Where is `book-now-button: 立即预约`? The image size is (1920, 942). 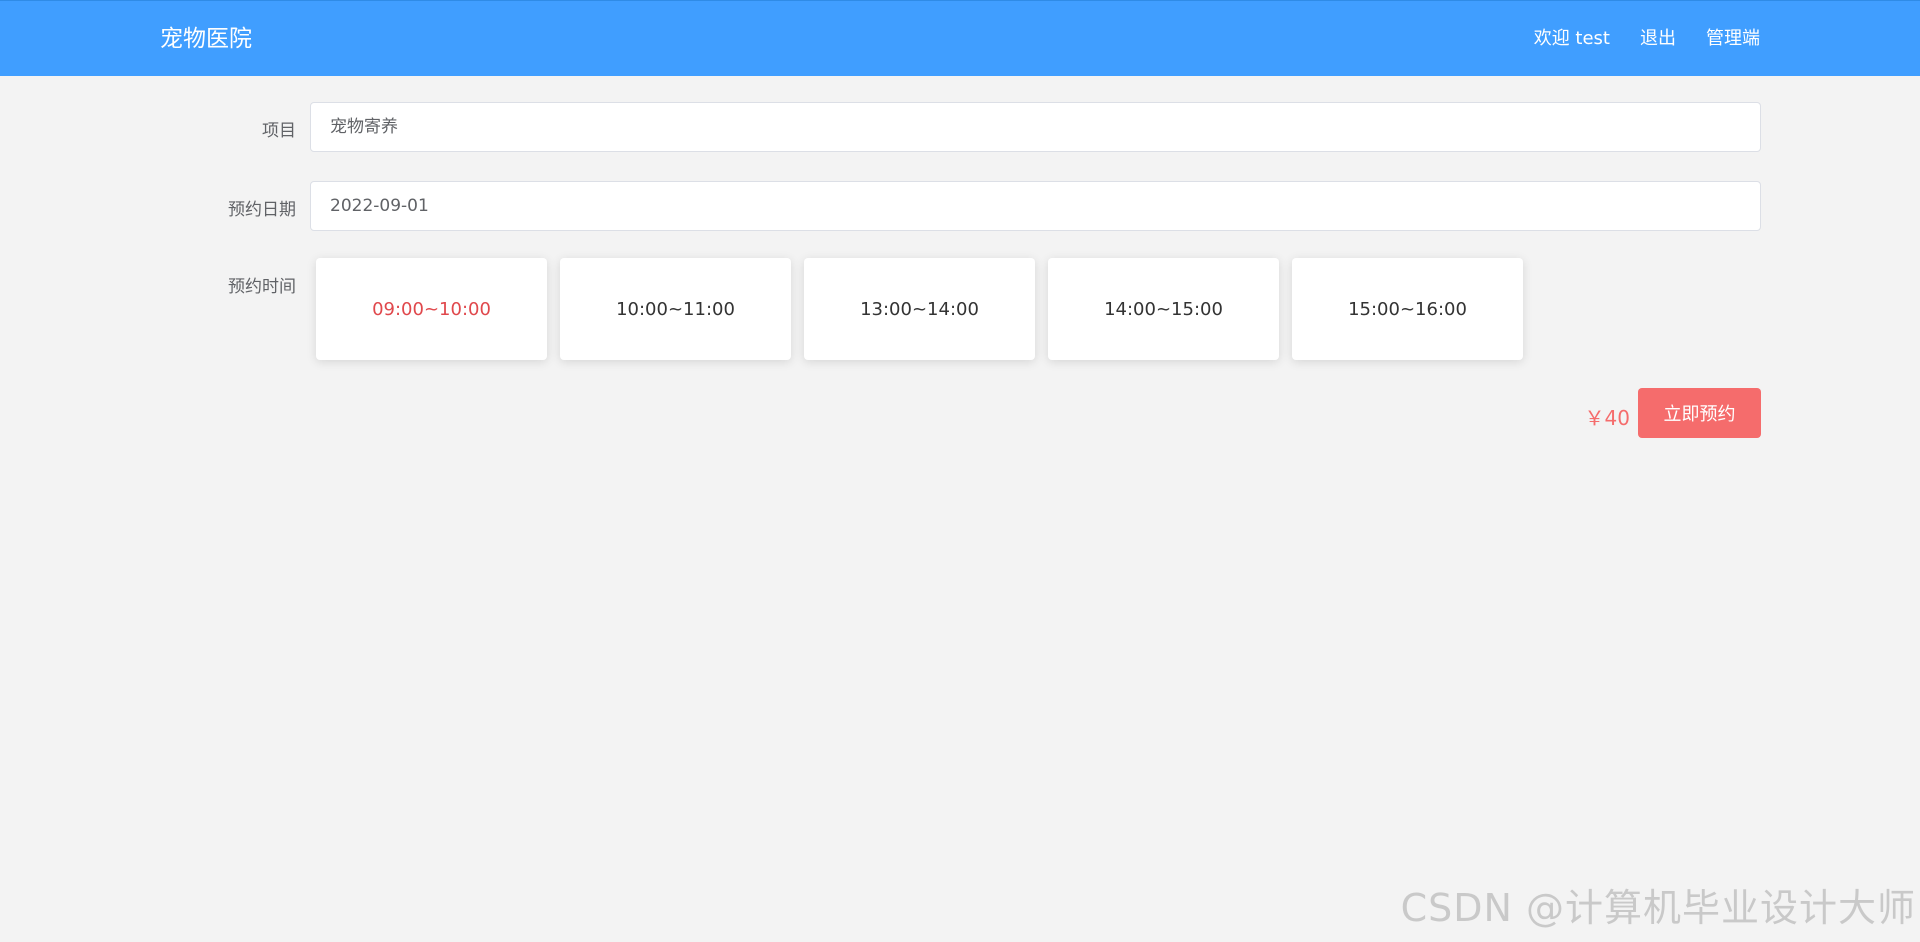
book-now-button: 立即预约 is located at coordinates (1699, 413).